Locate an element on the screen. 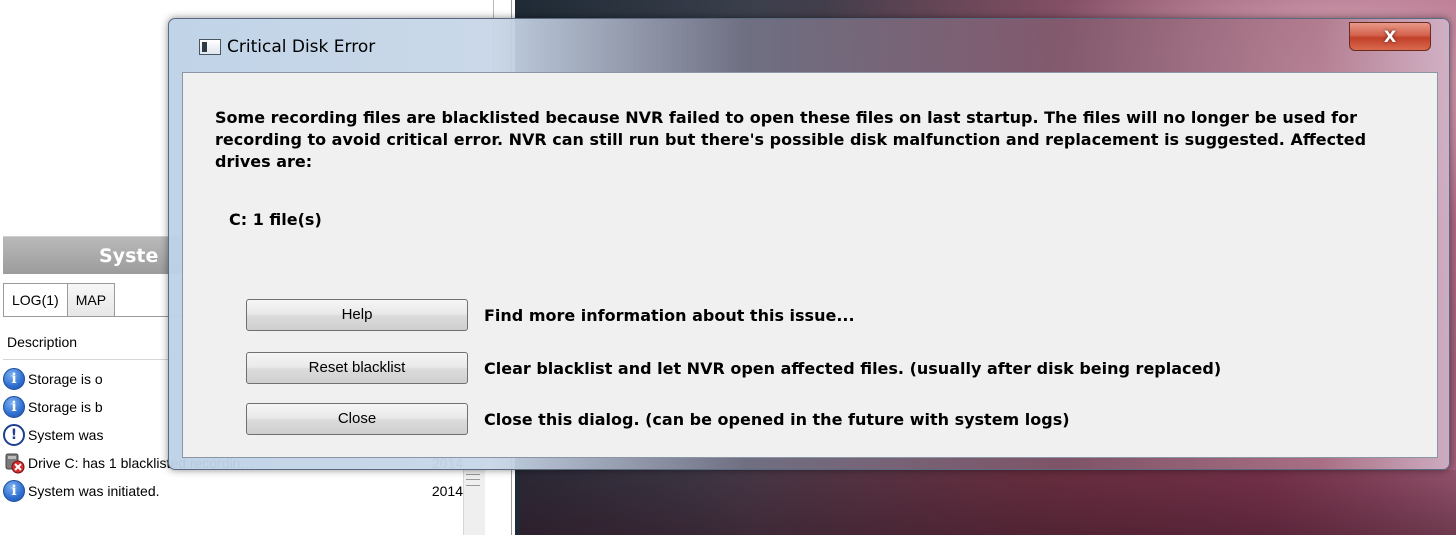 The width and height of the screenshot is (1456, 535). system-log-tabs: LOG(1) MAP is located at coordinates (59, 300).